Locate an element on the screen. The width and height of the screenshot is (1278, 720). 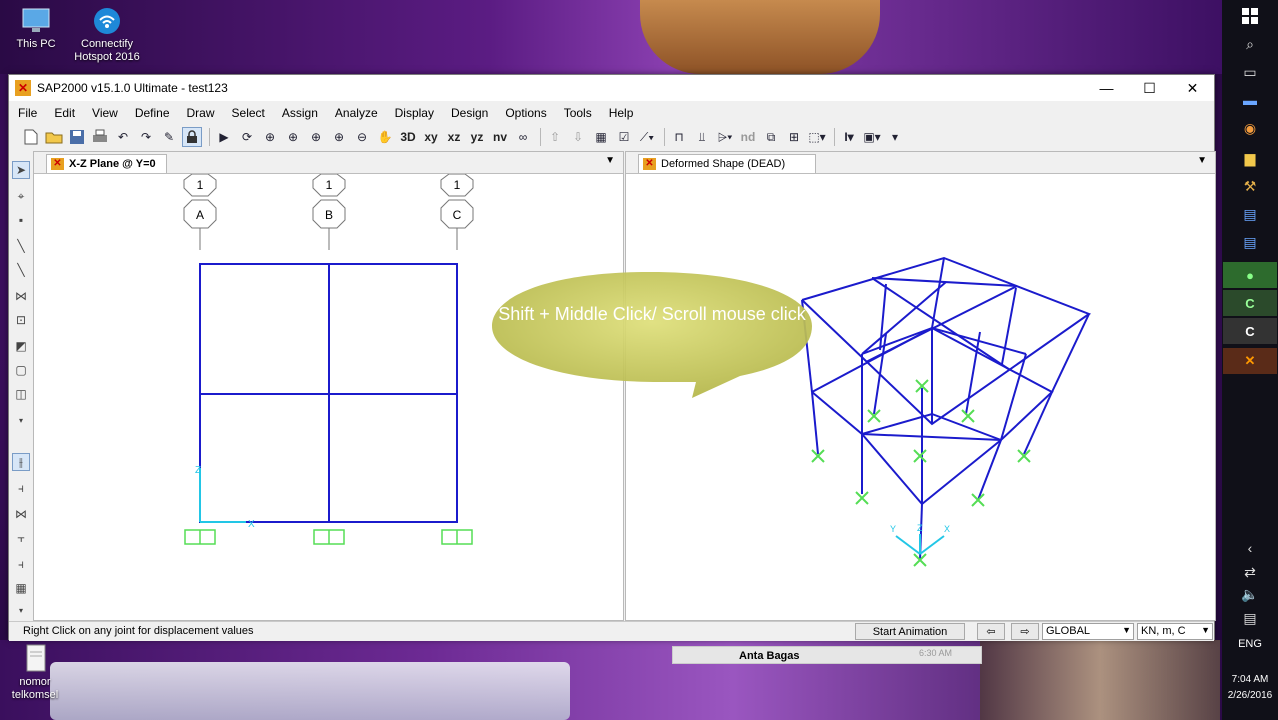
clock-time: 7:04 AM is located at coordinates (1250, 679).